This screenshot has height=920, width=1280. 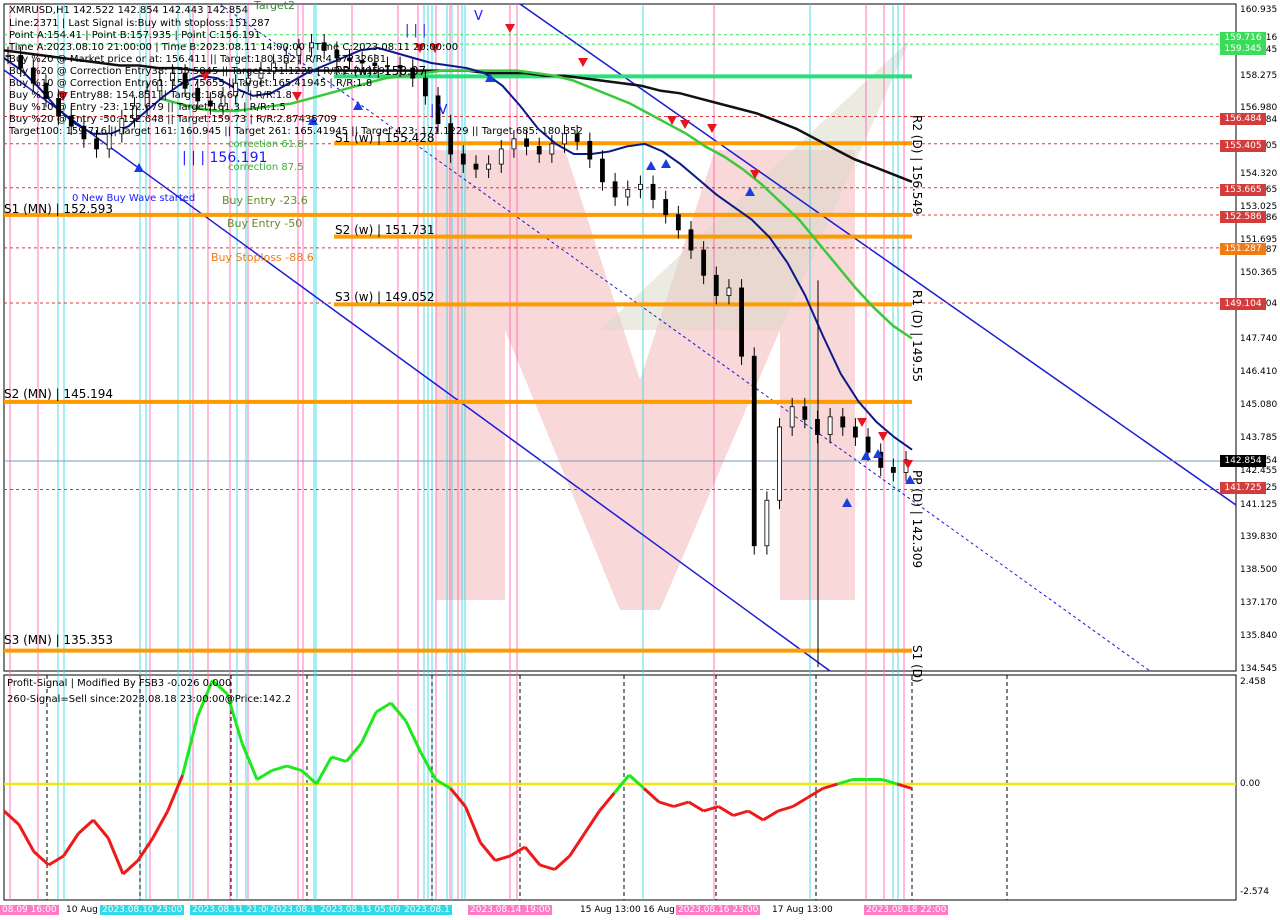 I want to click on price-box: 159.345, so click(x=1243, y=49).